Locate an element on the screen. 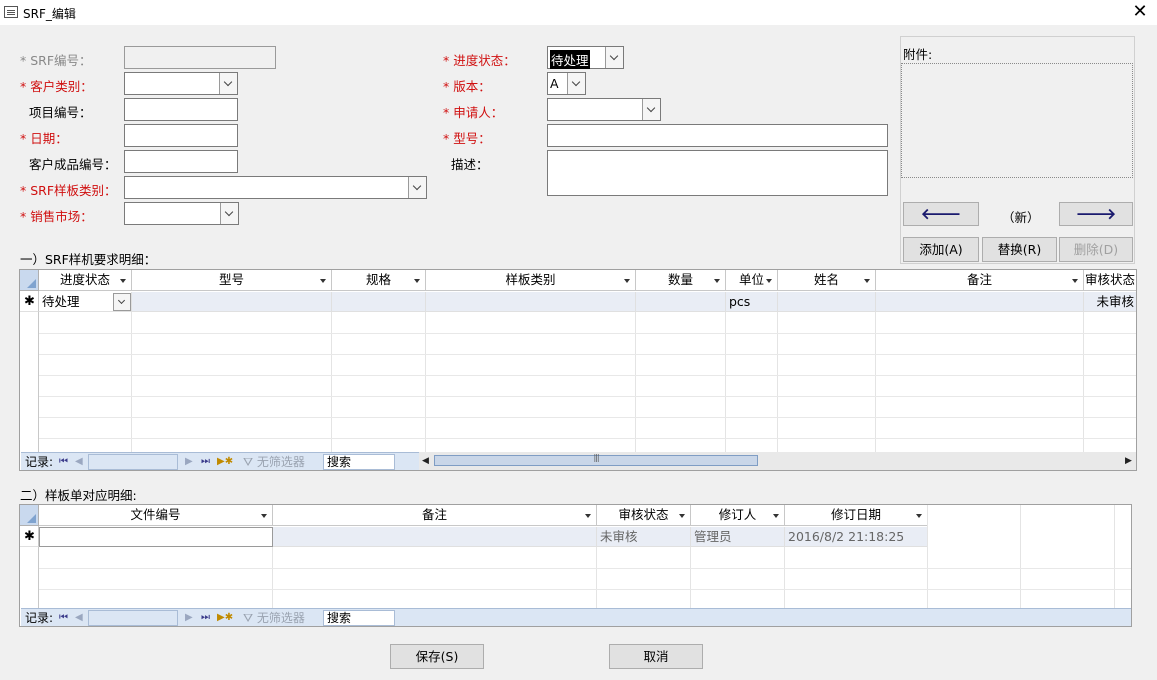 Image resolution: width=1157 pixels, height=680 pixels. arrow-right-icon: 🡒 is located at coordinates (1096, 214).